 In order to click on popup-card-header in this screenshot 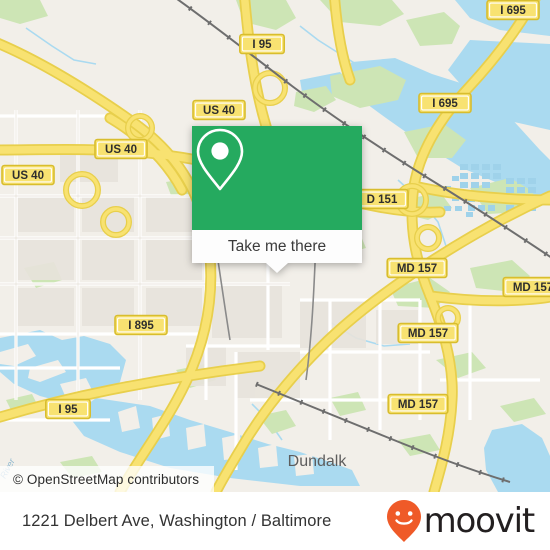, I will do `click(277, 178)`.